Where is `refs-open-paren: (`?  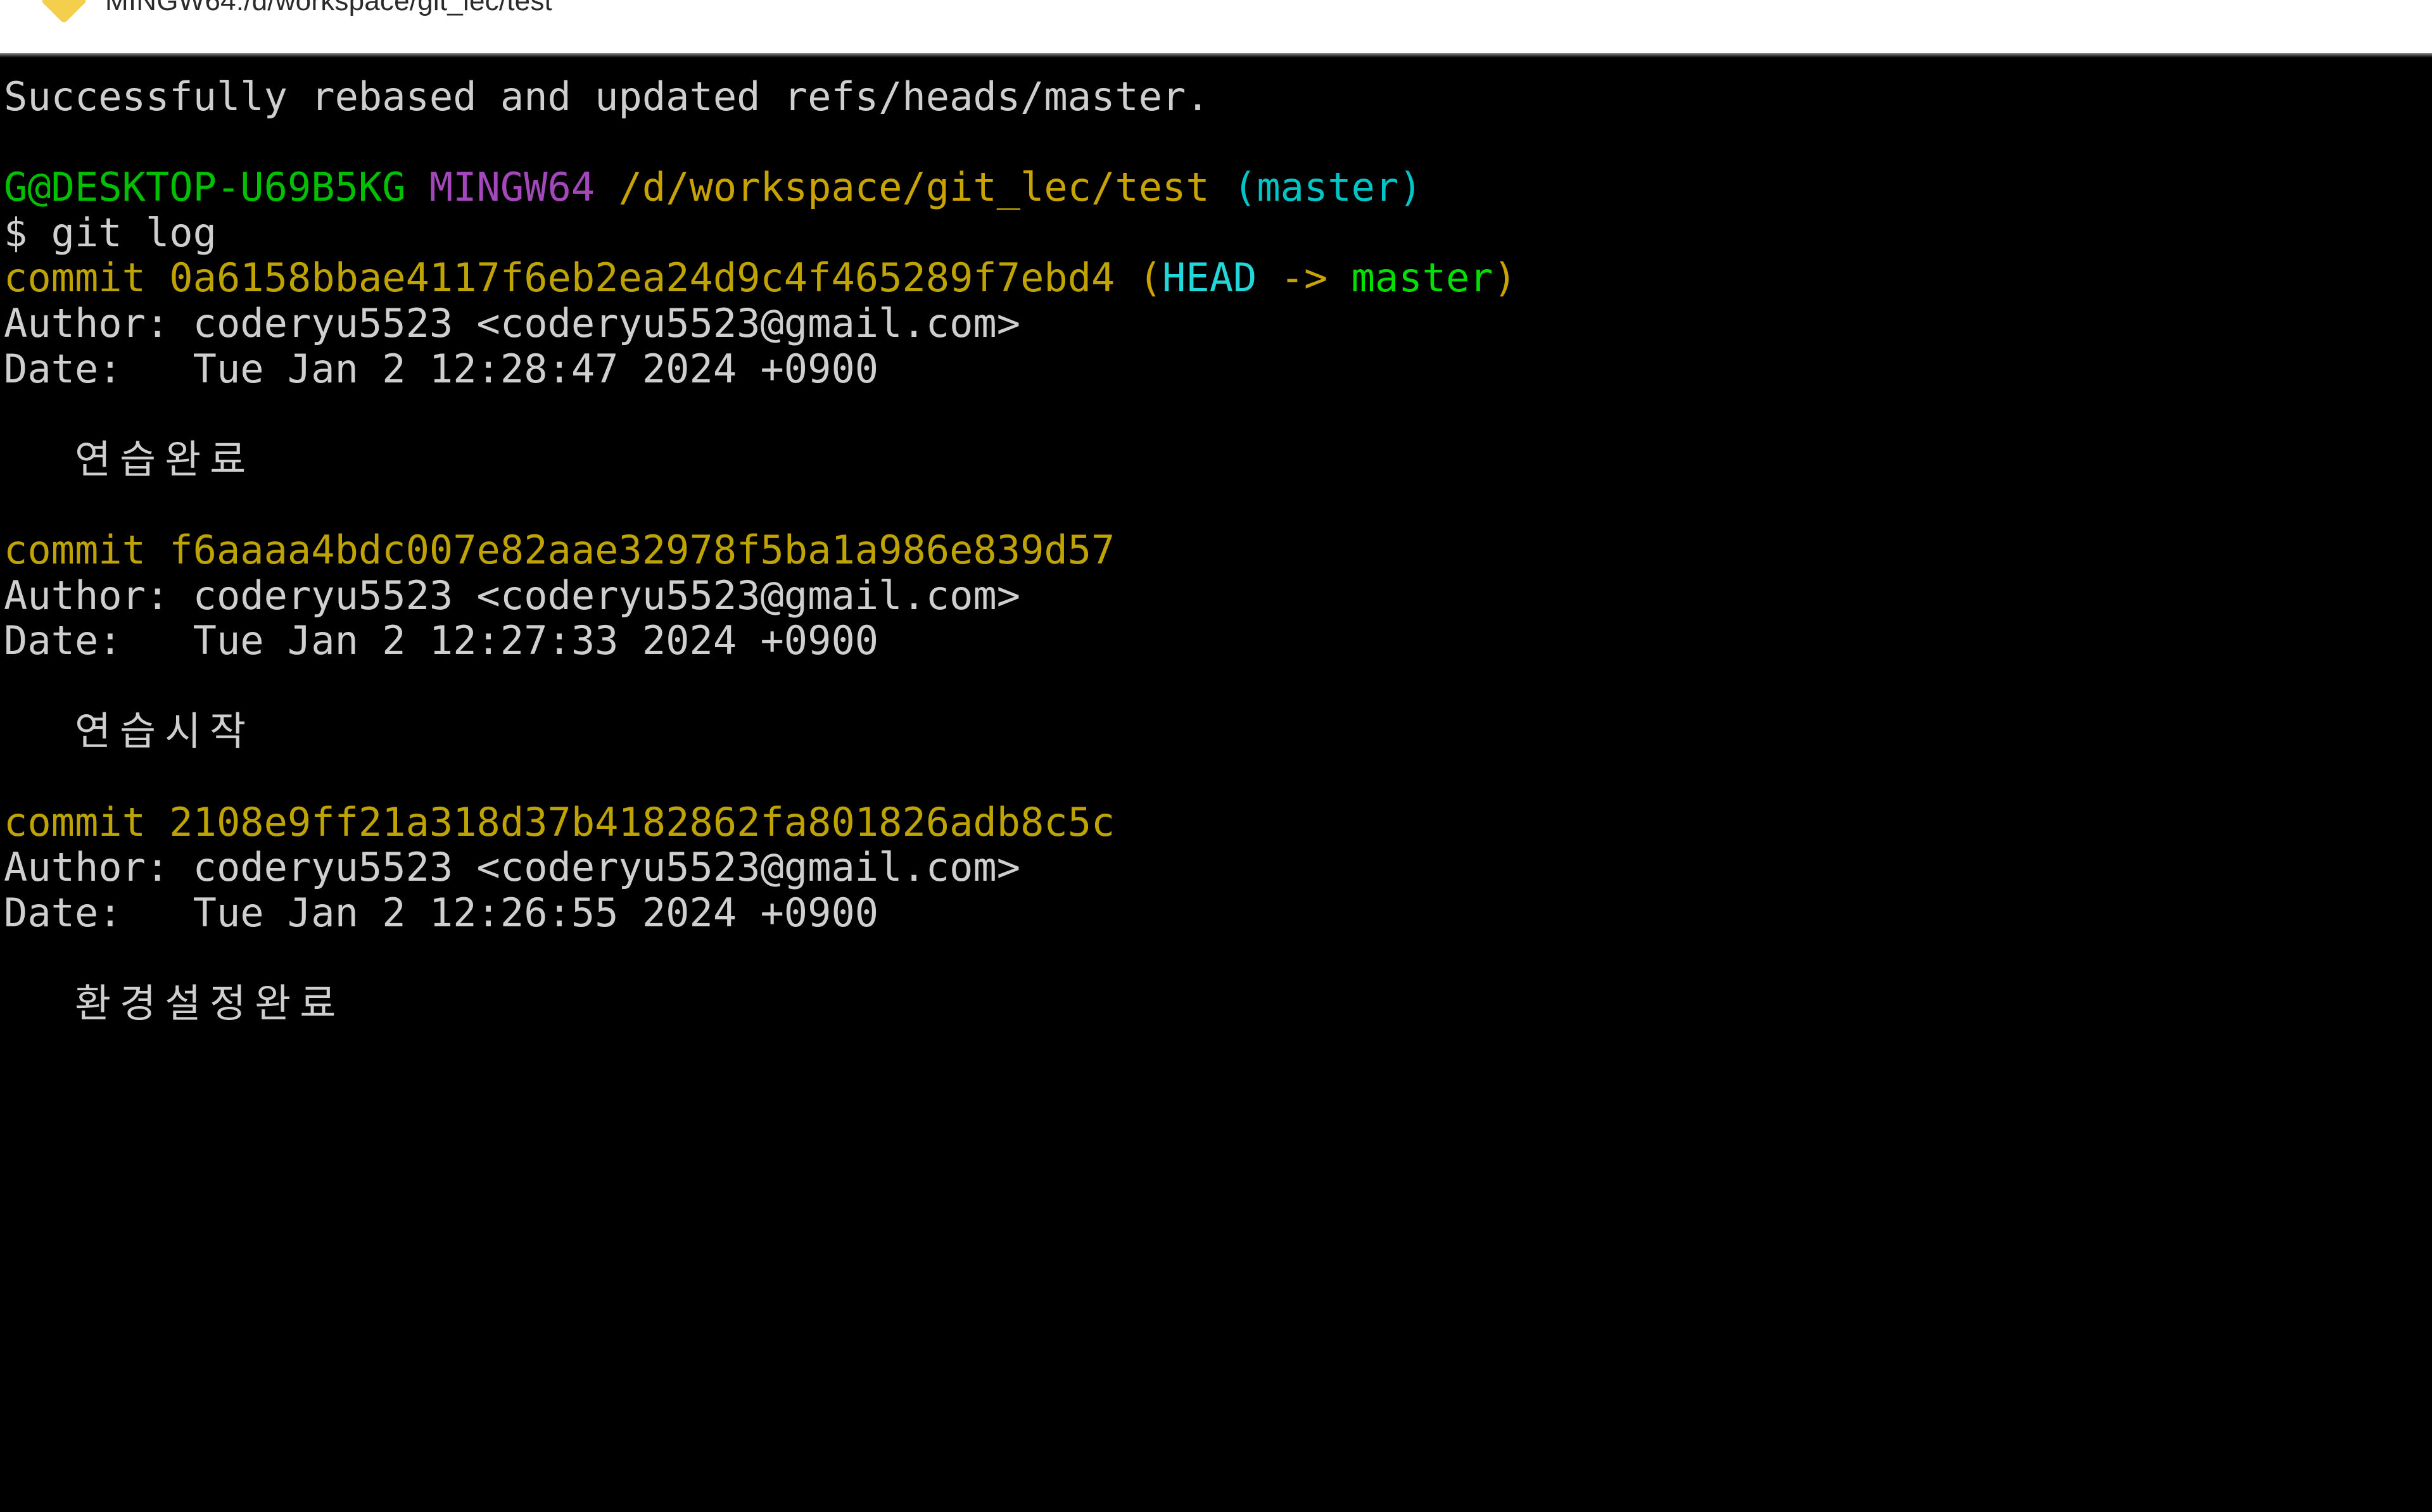
refs-open-paren: ( is located at coordinates (1150, 278).